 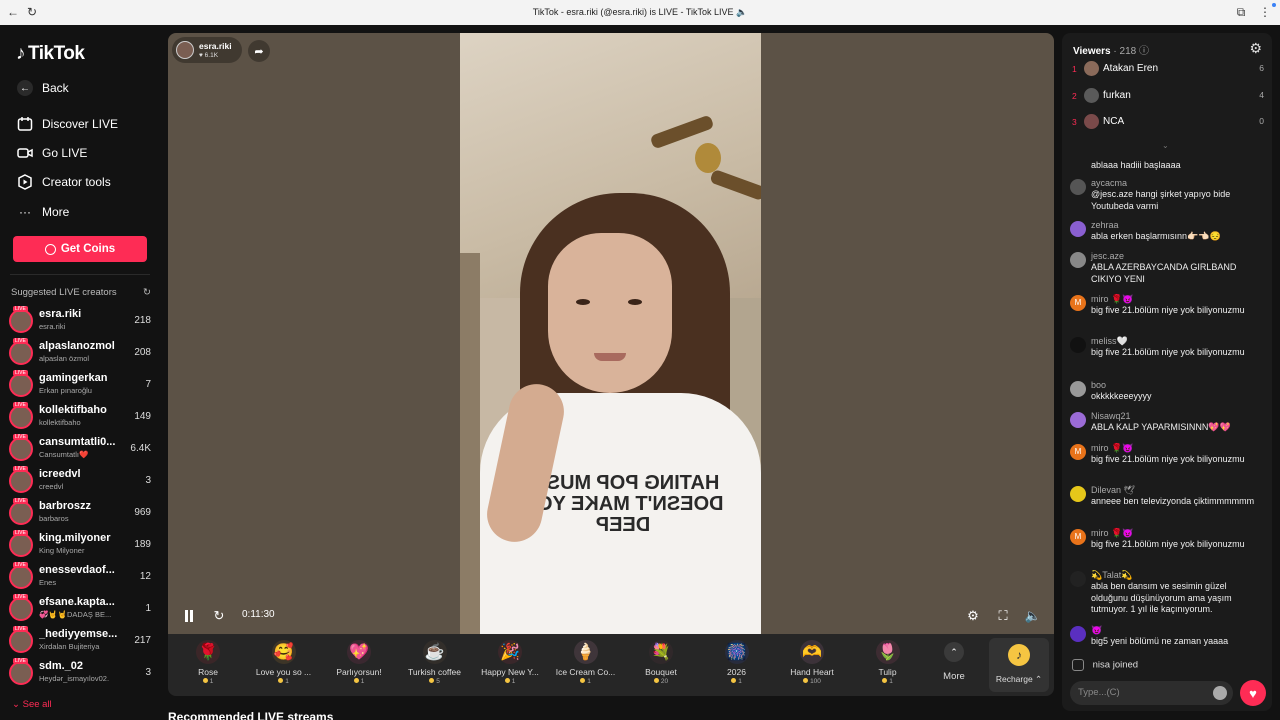 What do you see at coordinates (284, 665) in the screenshot?
I see `gift-item: 🥰 Love you so ... 1` at bounding box center [284, 665].